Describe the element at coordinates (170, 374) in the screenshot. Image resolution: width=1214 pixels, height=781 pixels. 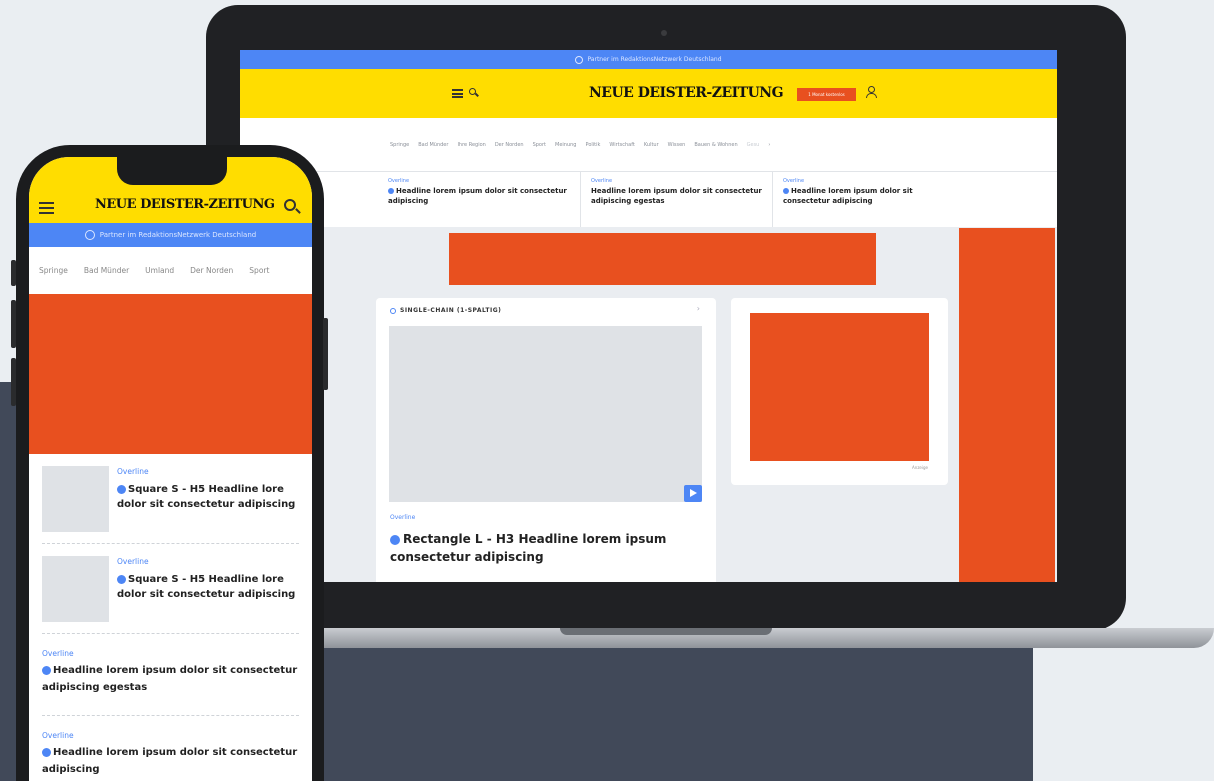
I see `mobile-ad` at that location.